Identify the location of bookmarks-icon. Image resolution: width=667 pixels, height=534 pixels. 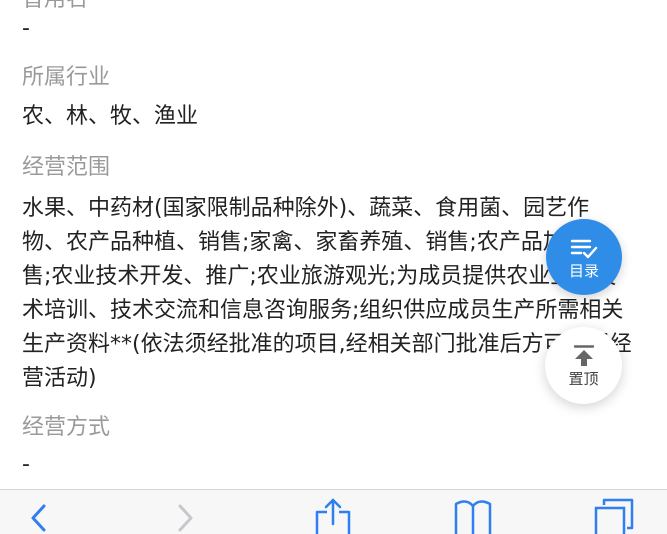
(473, 516).